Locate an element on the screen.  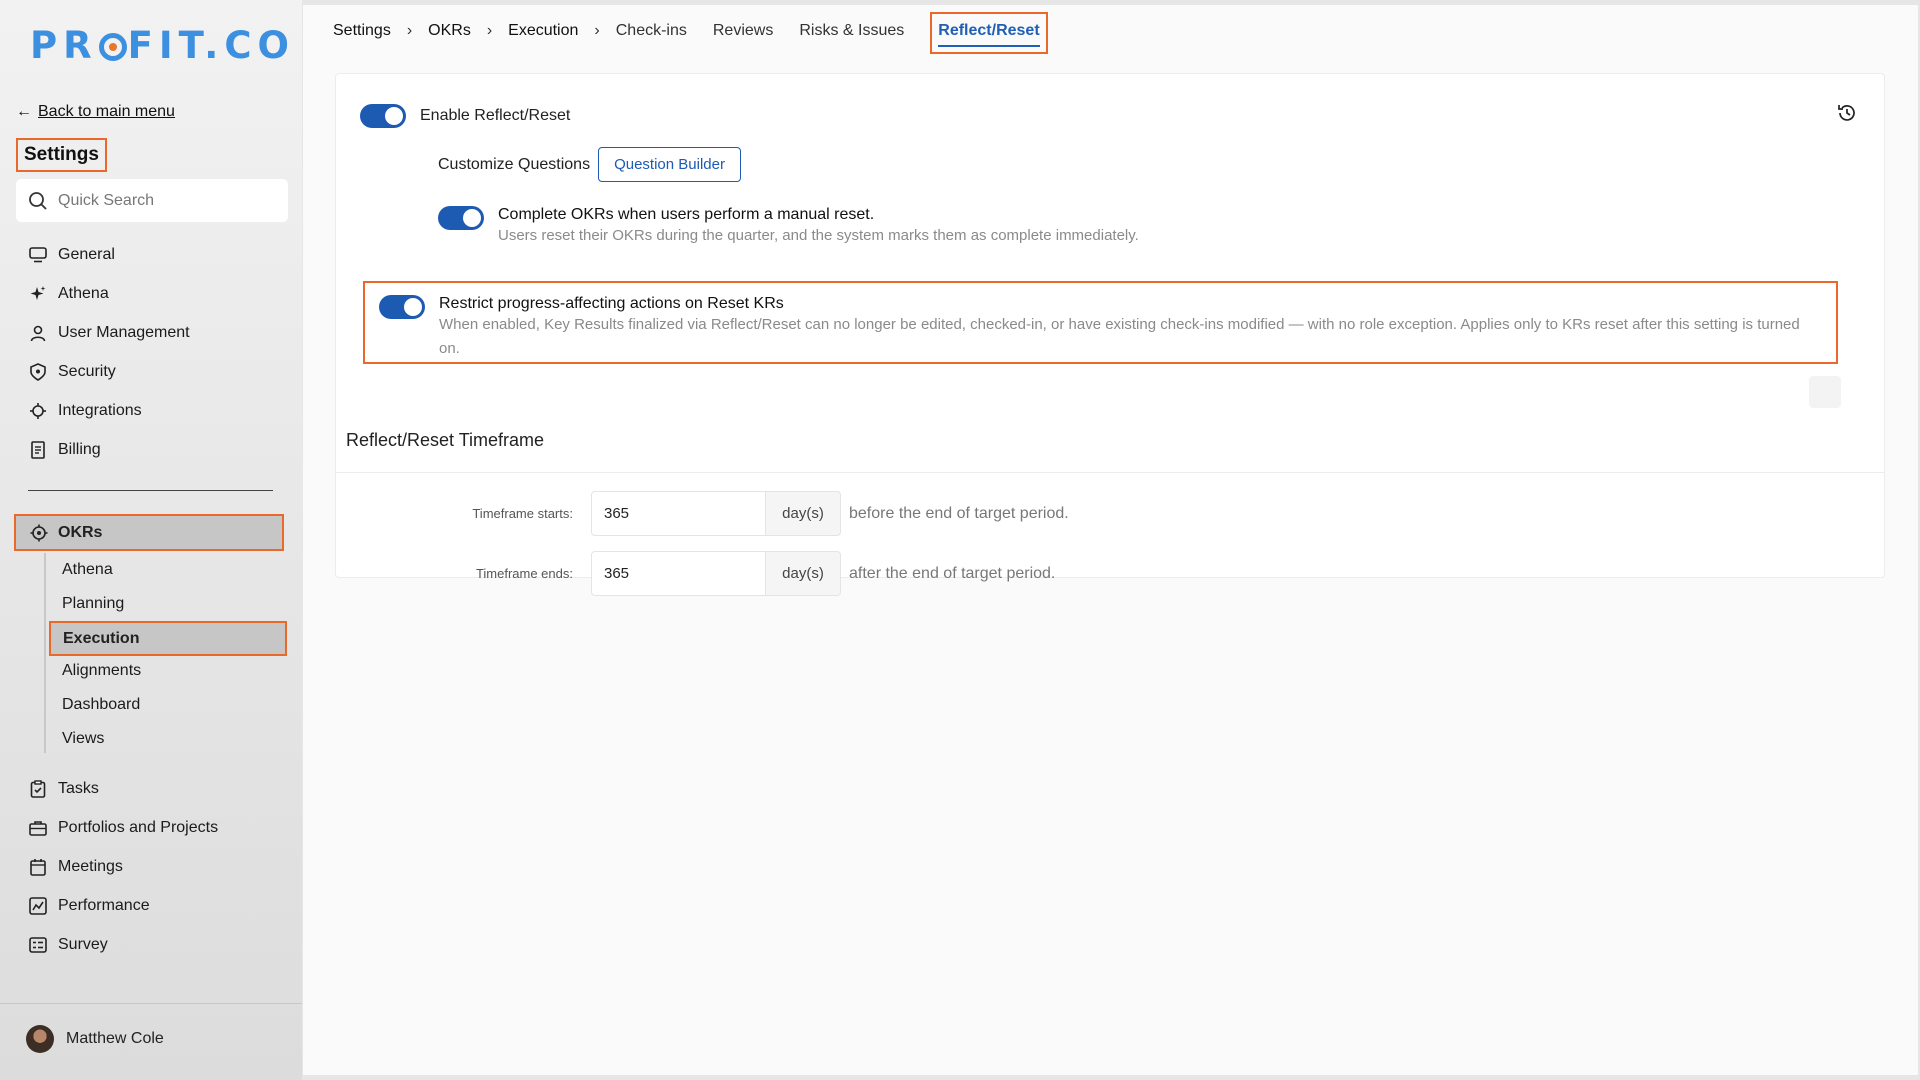
sidebar-item-billing: Billing is located at coordinates (109, 449).